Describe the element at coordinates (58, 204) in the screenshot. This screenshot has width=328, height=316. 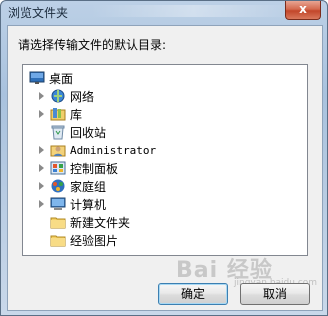
I see `computer-icon` at that location.